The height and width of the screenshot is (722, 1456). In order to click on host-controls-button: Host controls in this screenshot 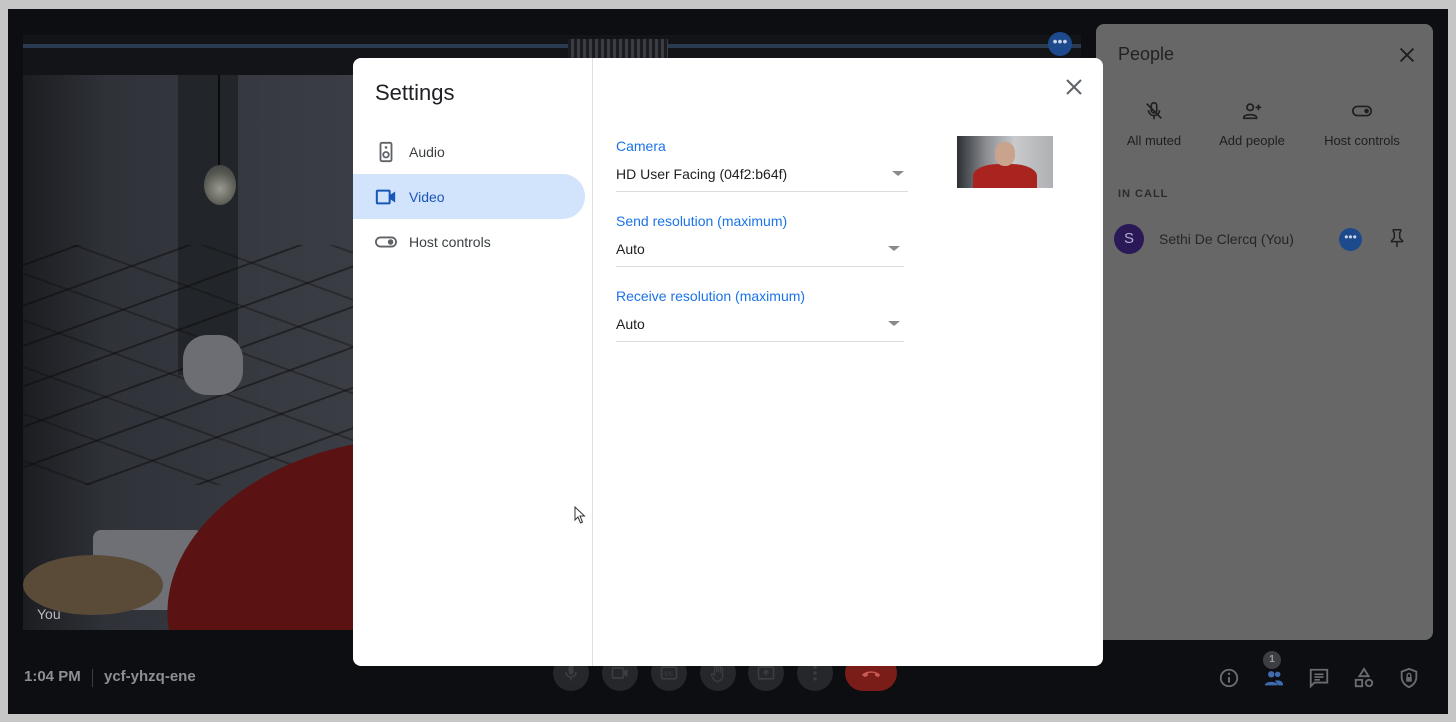, I will do `click(1362, 125)`.